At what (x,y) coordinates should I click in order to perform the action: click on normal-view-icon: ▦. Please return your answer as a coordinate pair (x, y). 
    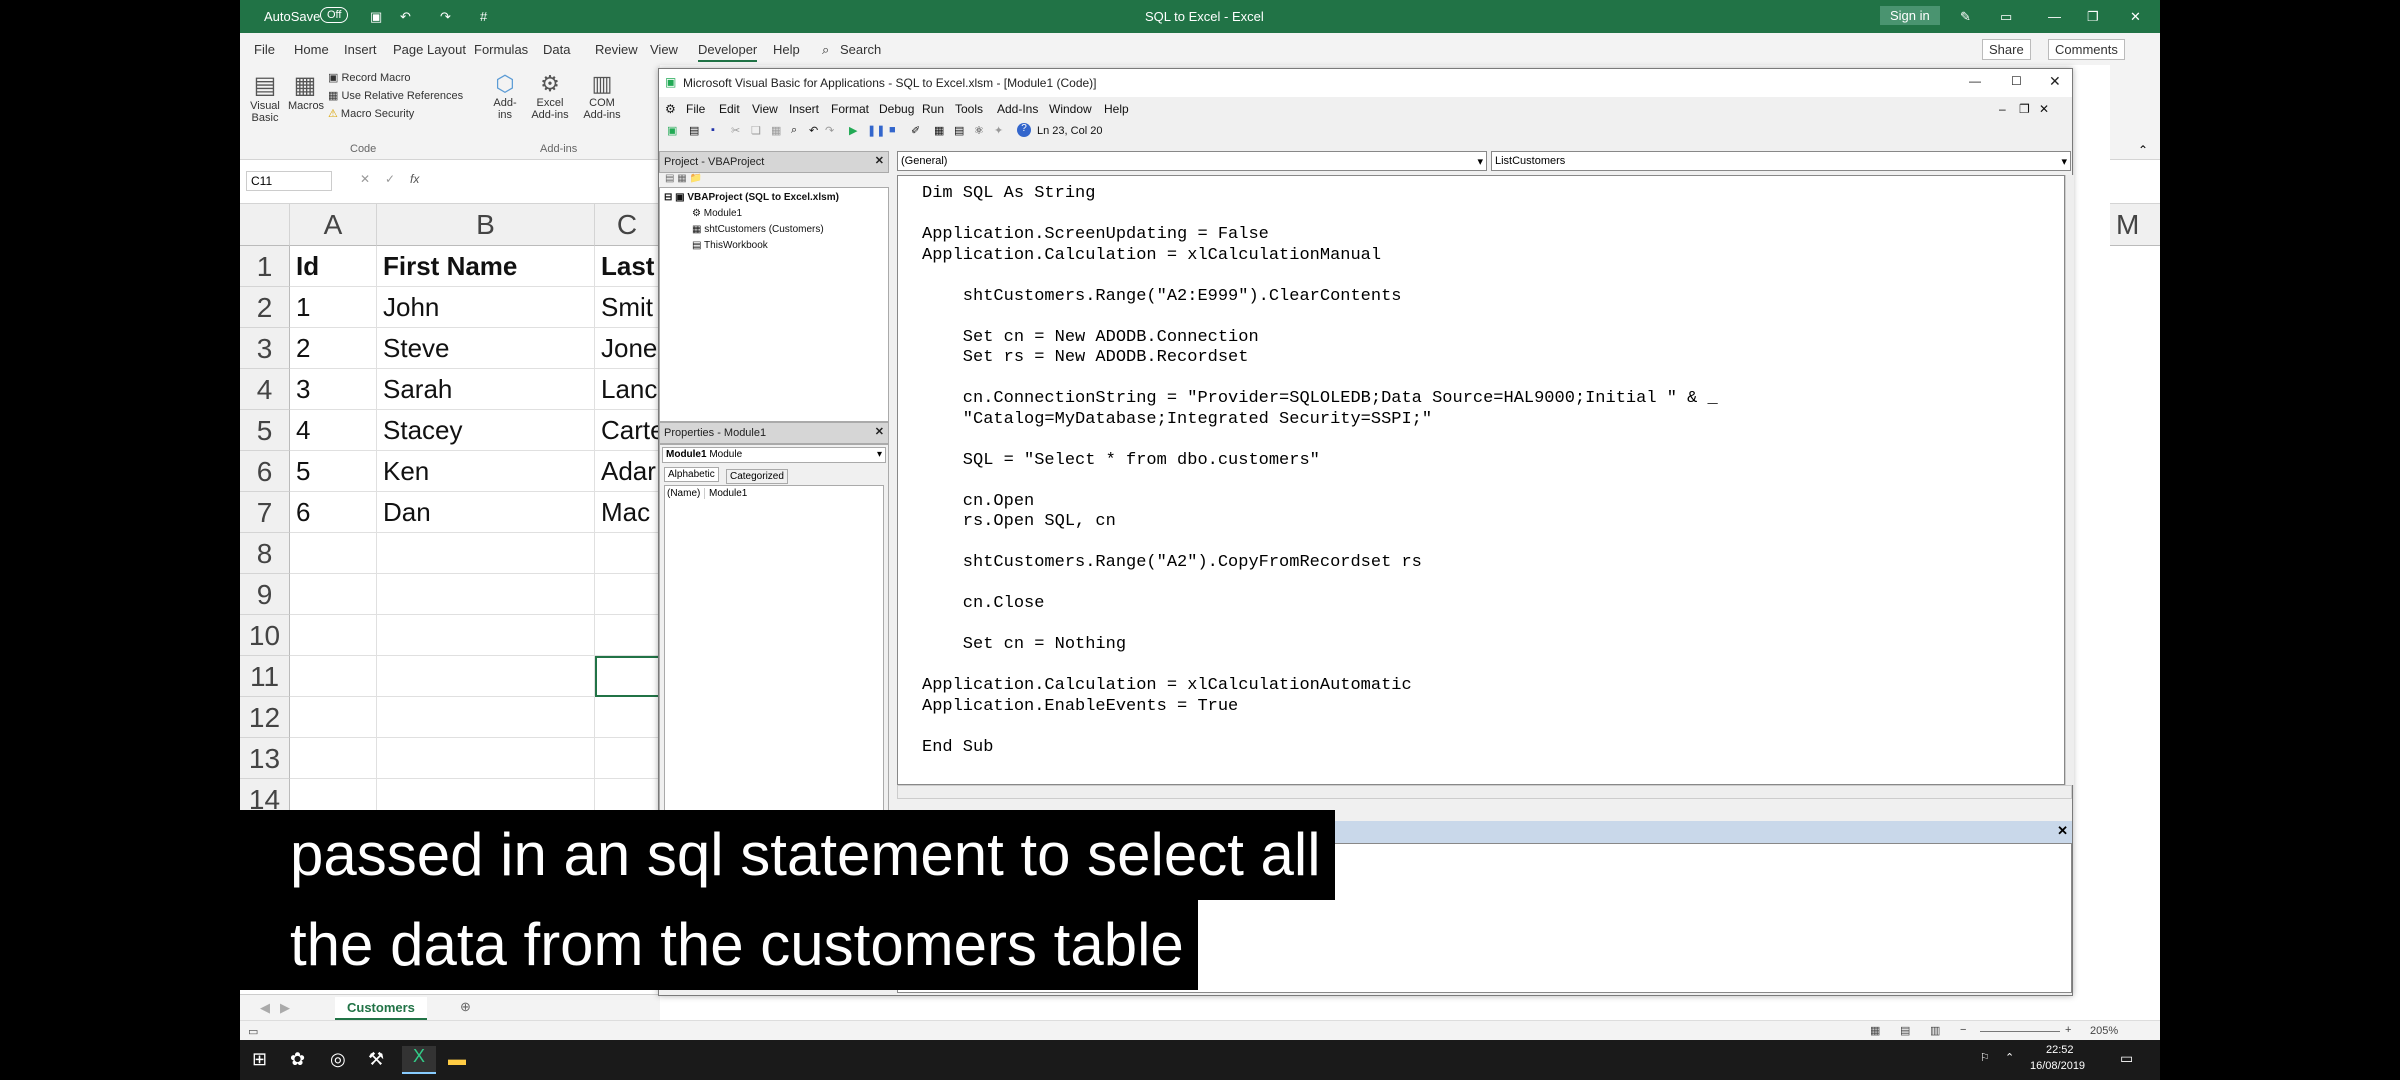
    Looking at the image, I should click on (1875, 1030).